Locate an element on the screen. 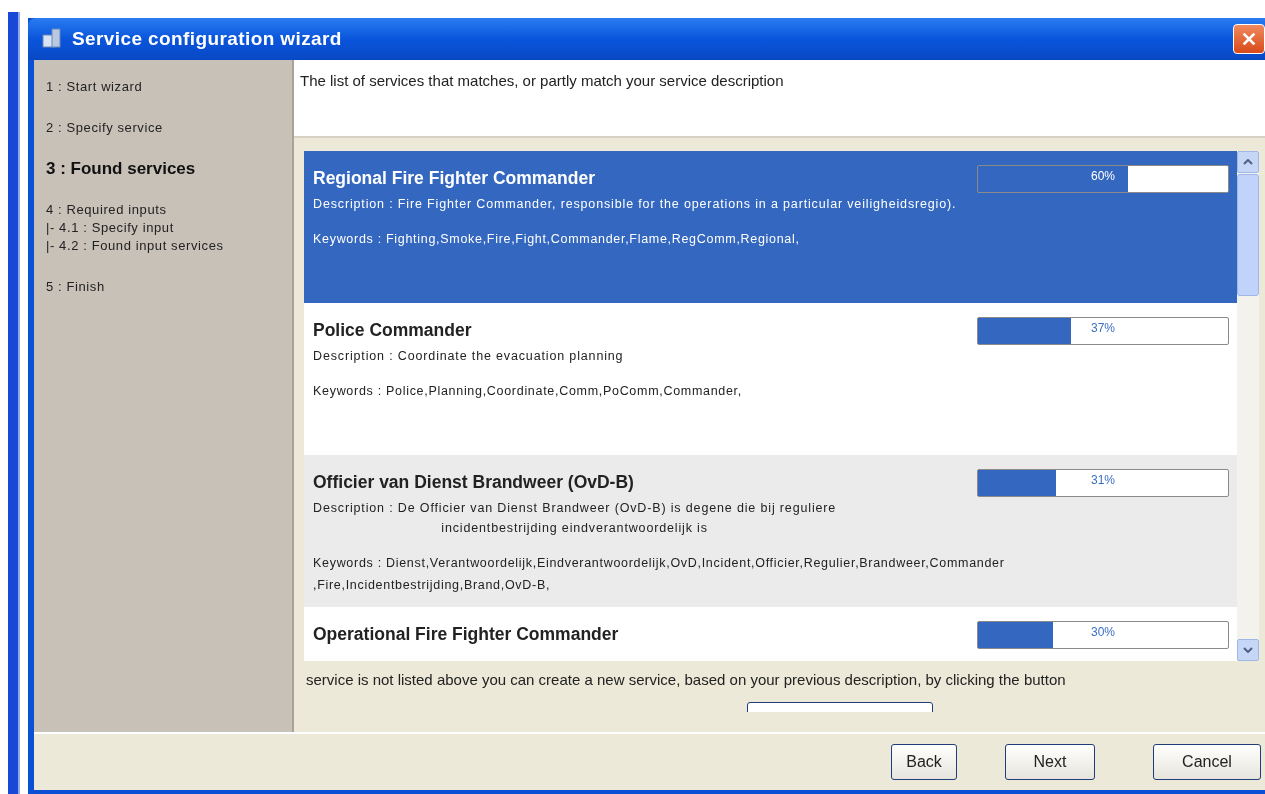 Image resolution: width=1265 pixels, height=794 pixels. service-name: Police Commander is located at coordinates (392, 330).